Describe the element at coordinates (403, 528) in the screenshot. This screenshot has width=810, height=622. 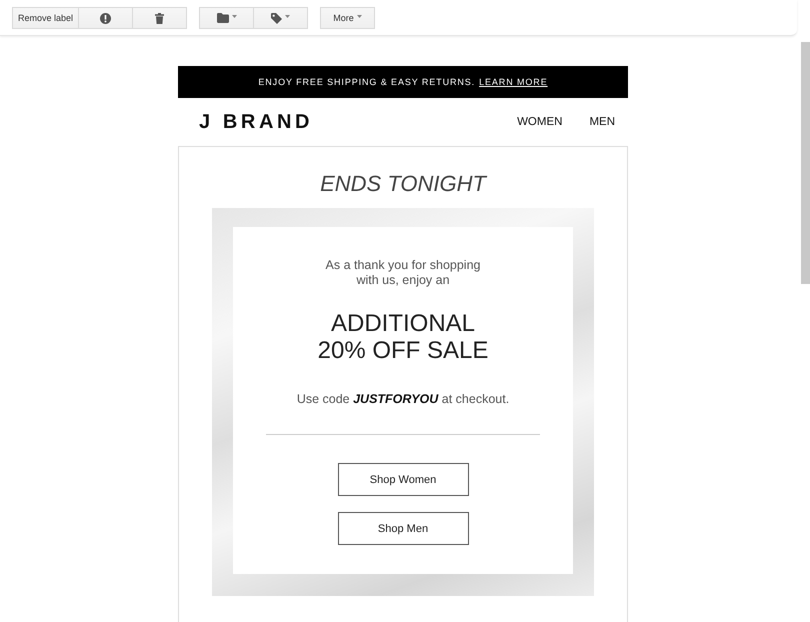
I see `shop-button: Shop Men` at that location.